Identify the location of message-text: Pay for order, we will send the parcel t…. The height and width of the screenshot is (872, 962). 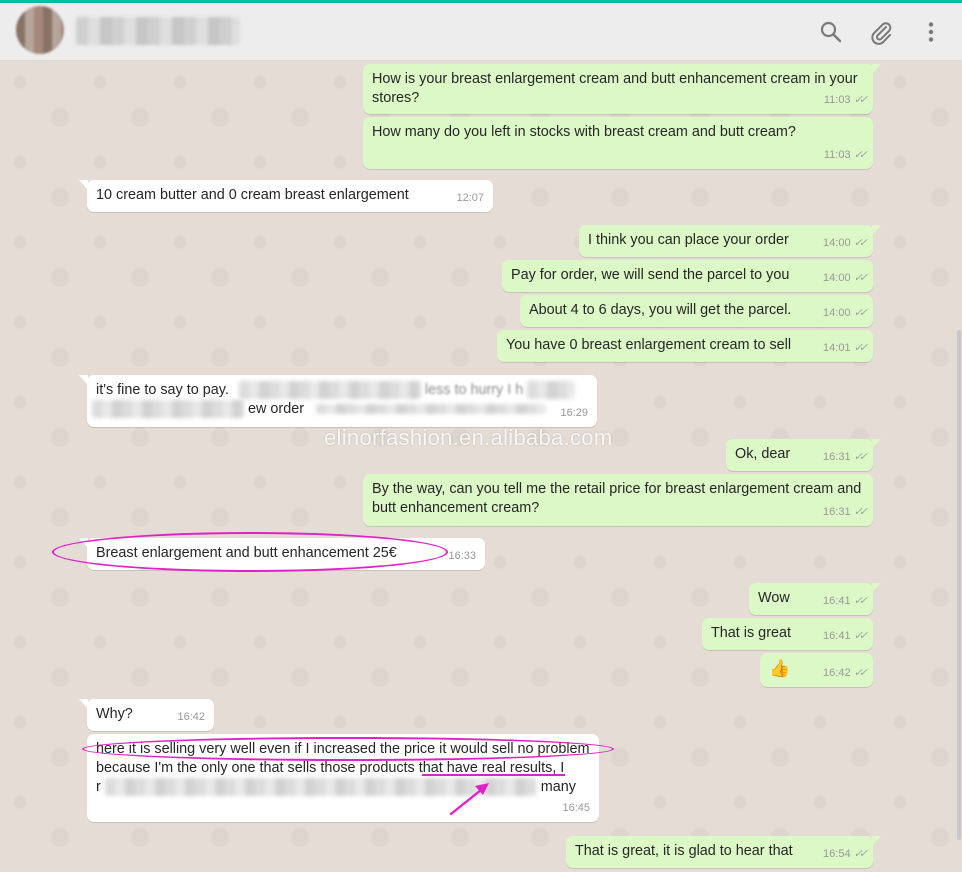
(650, 275).